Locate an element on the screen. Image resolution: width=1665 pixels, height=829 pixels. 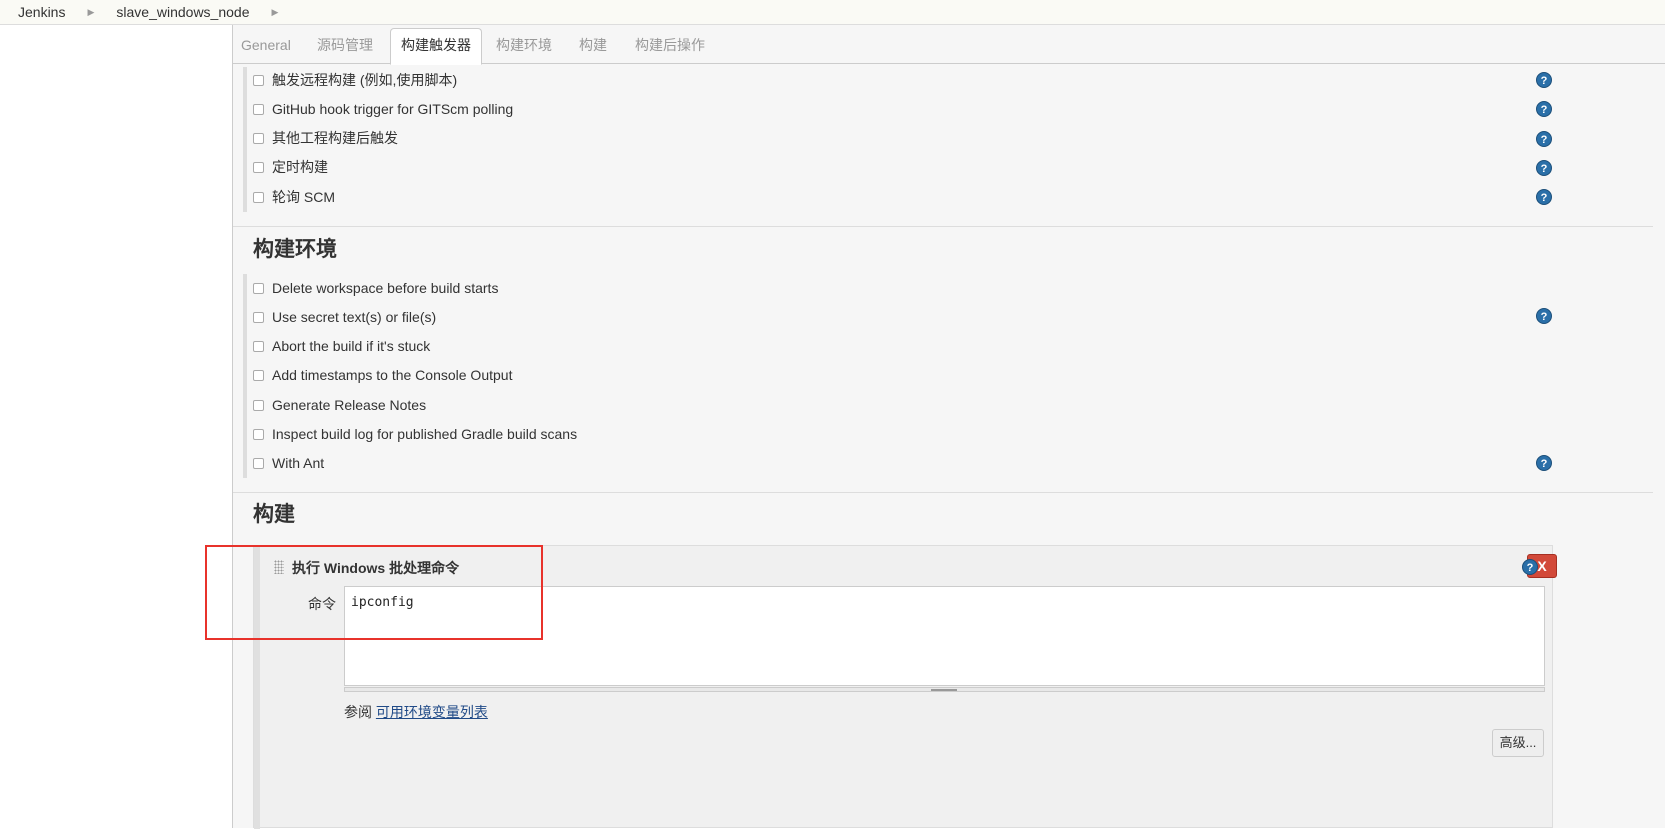
option-label: Delete workspace before build starts is located at coordinates (385, 288).